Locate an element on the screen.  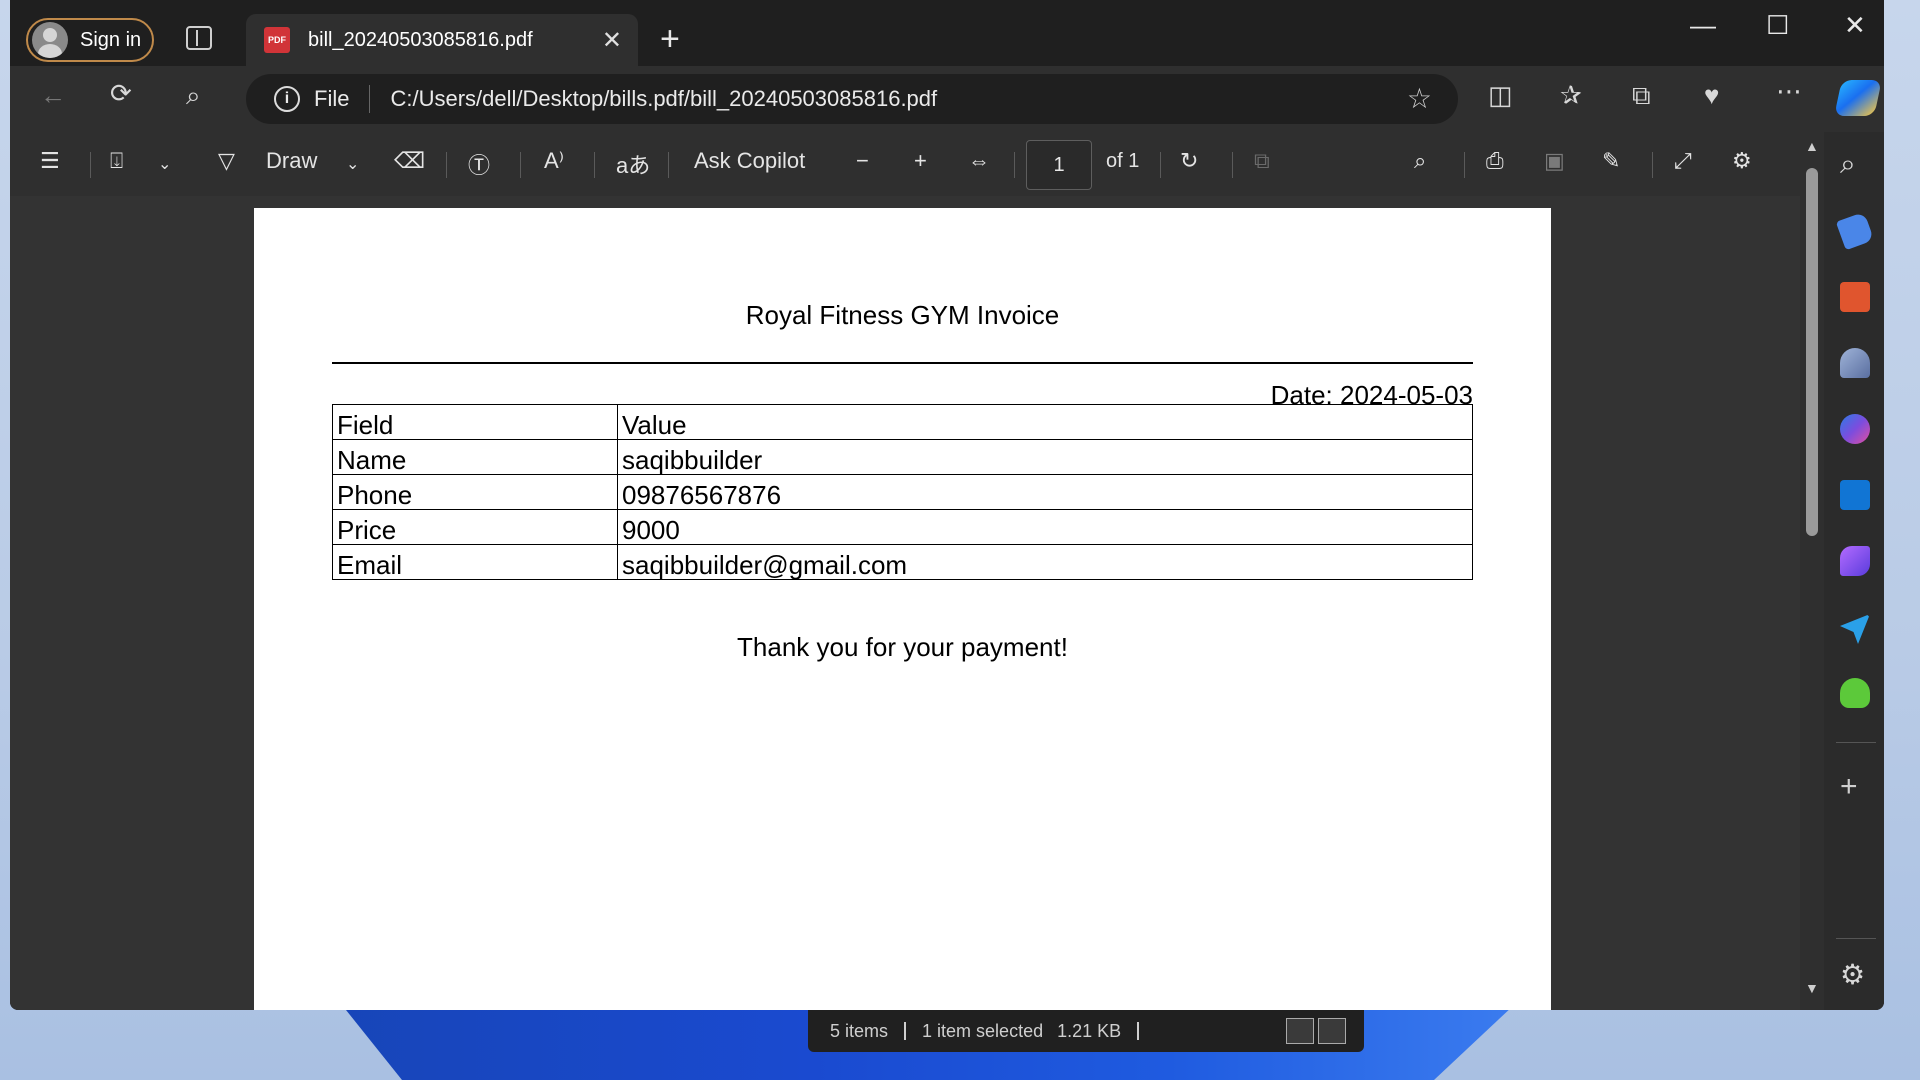
invoice-title: Royal Fitness GYM Invoice is located at coordinates (902, 315).